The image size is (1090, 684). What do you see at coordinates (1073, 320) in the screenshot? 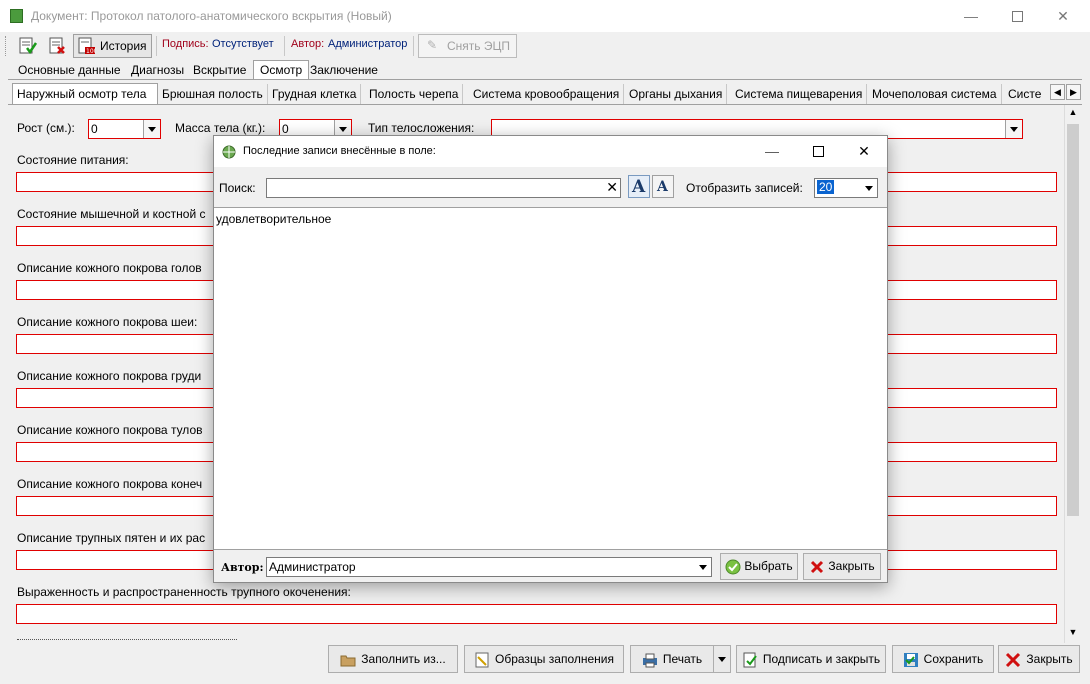
I see `scrollbar-thumb` at bounding box center [1073, 320].